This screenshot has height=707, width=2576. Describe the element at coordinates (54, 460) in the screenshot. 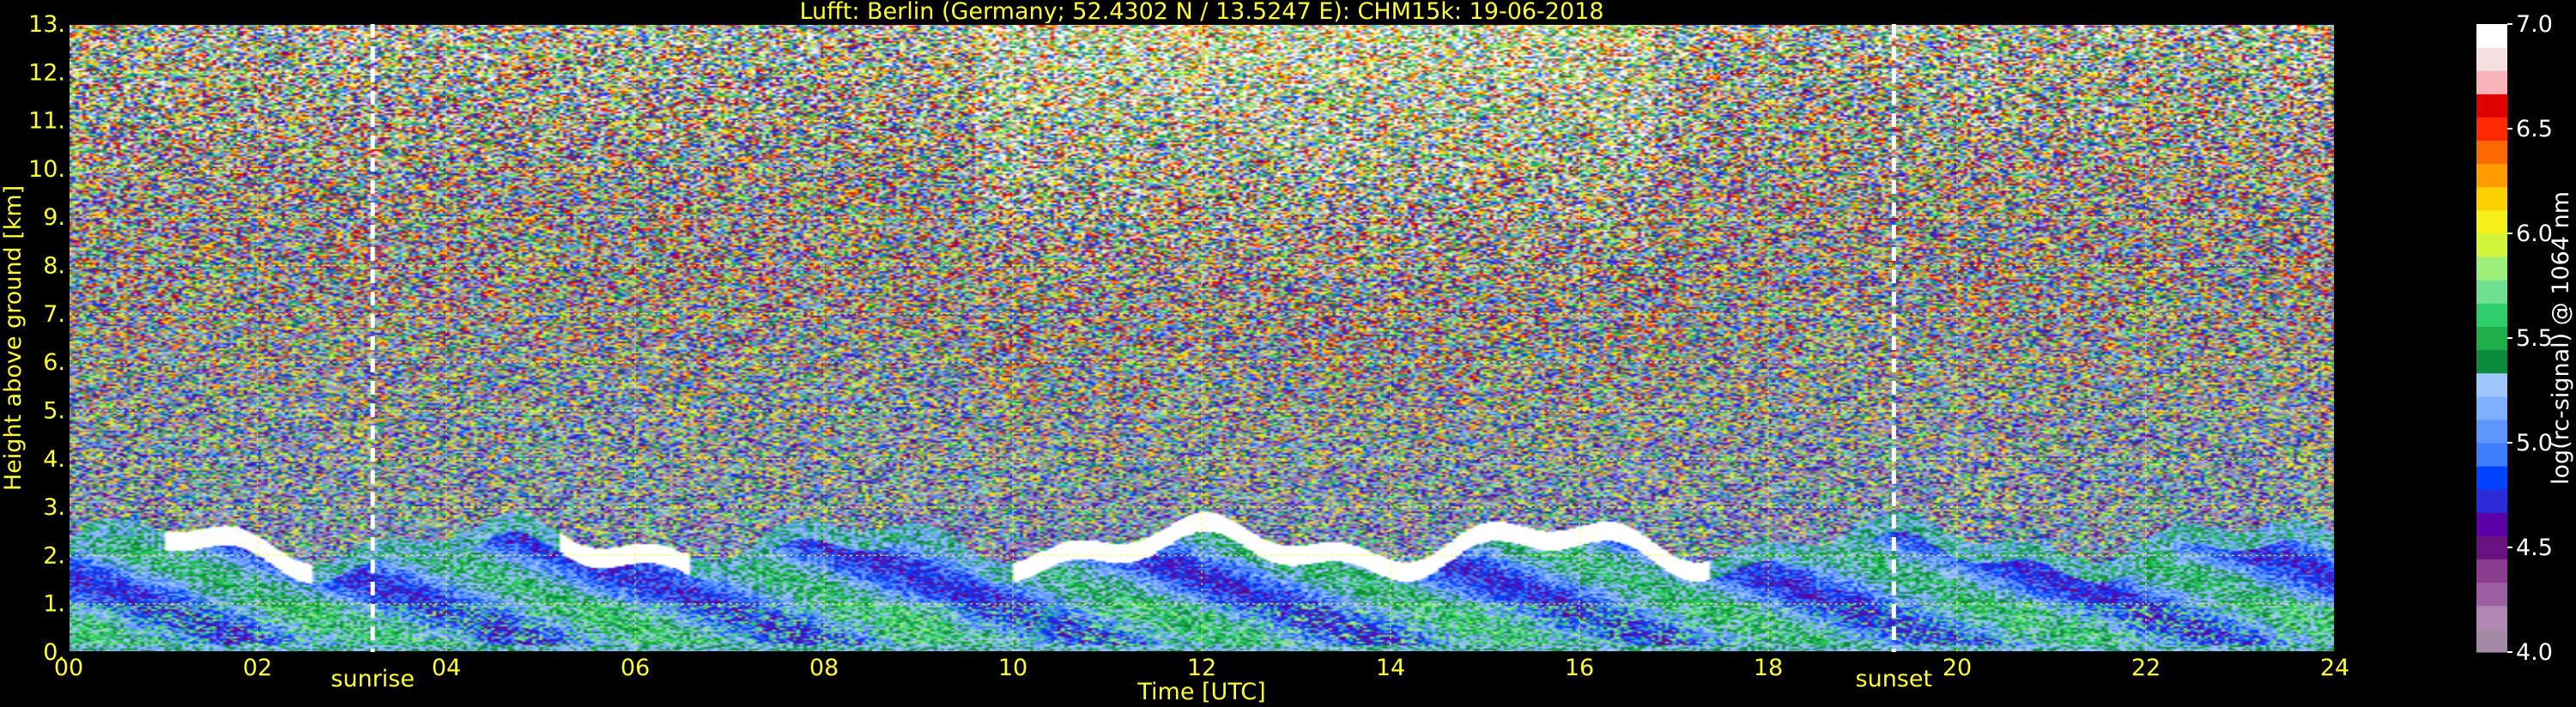

I see `y-tick-label: 4.` at that location.